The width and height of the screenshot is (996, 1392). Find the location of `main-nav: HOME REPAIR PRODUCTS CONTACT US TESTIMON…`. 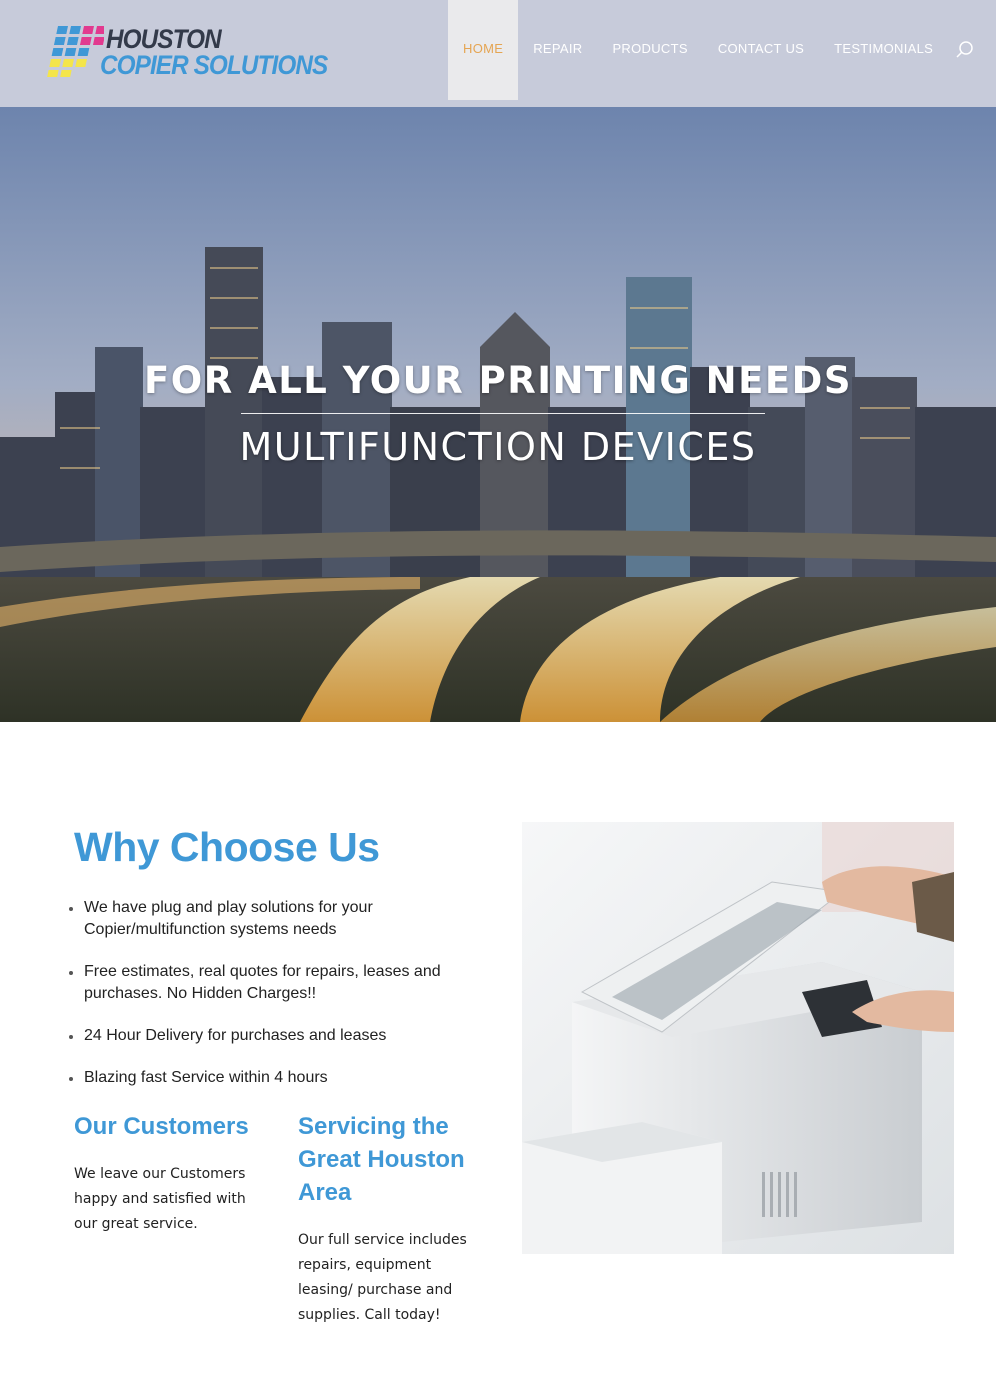

main-nav: HOME REPAIR PRODUCTS CONTACT US TESTIMON… is located at coordinates (698, 50).